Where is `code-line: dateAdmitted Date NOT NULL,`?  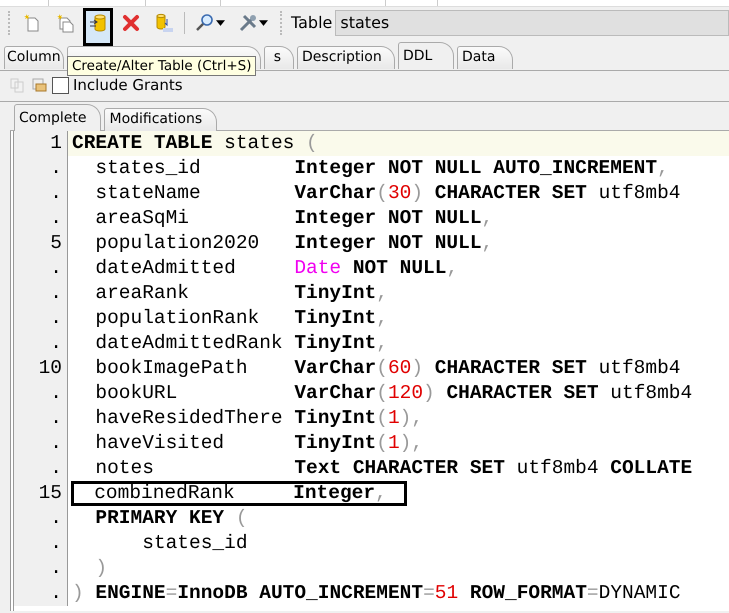
code-line: dateAdmitted Date NOT NULL, is located at coordinates (276, 268).